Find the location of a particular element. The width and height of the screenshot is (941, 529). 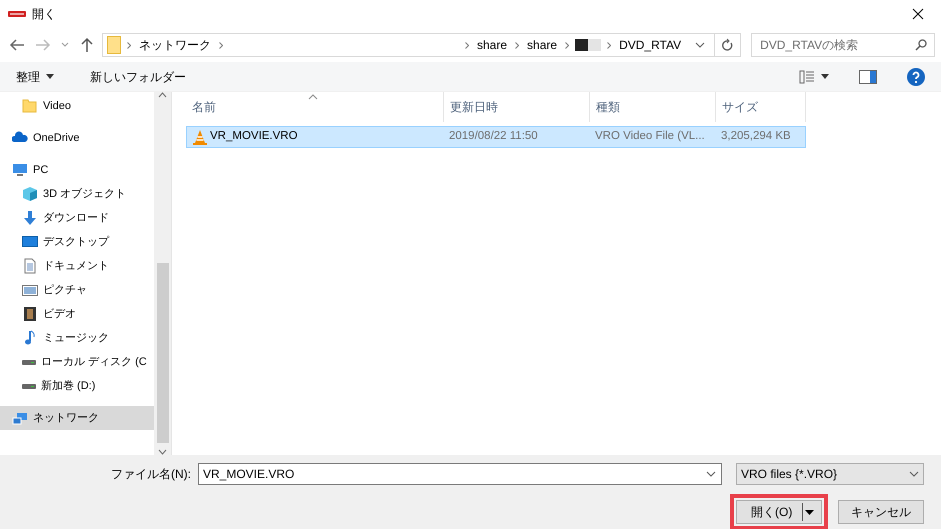

search-icon is located at coordinates (921, 45).